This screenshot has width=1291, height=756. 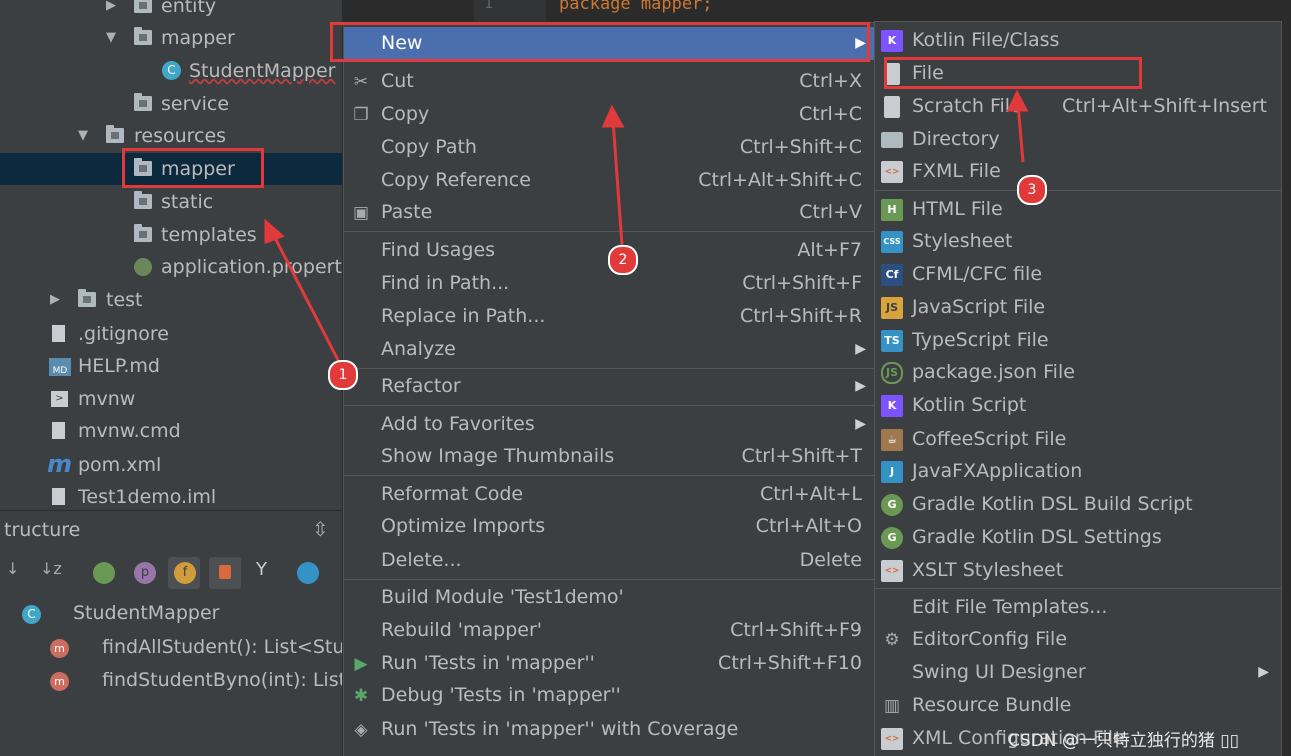 I want to click on arrow-3-head, so click(x=1017, y=100).